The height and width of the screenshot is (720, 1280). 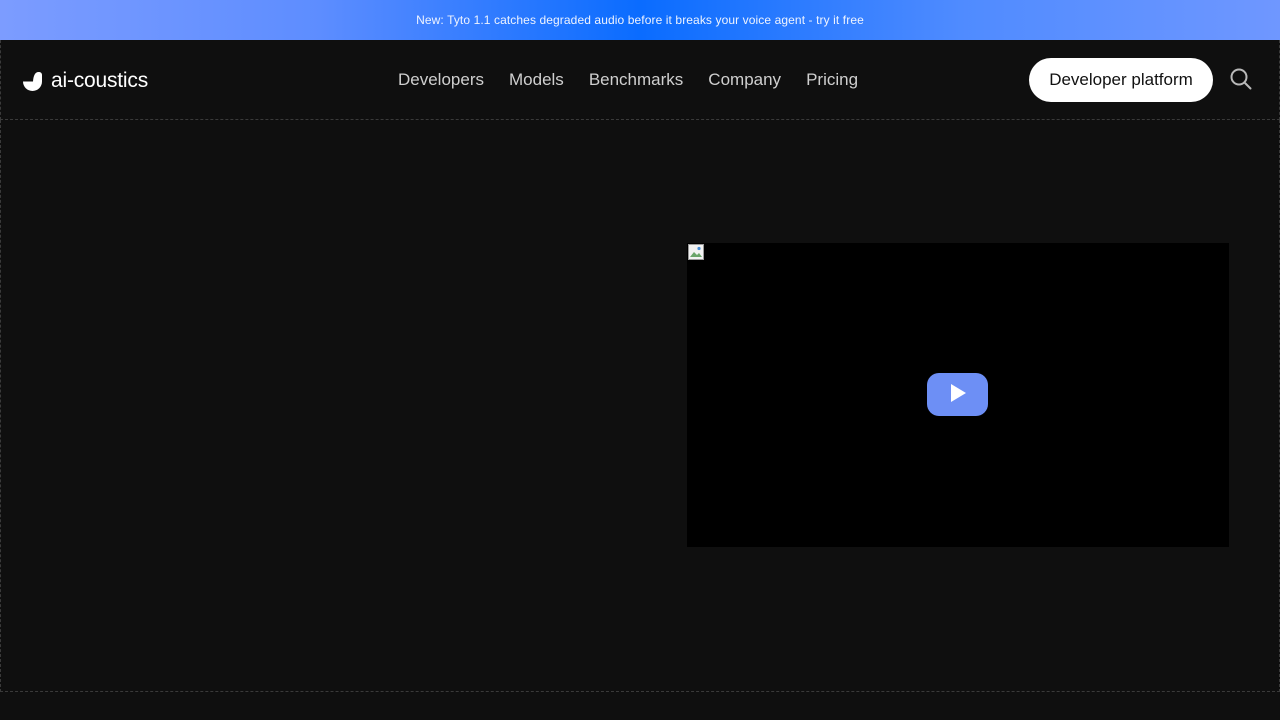 What do you see at coordinates (32, 81) in the screenshot?
I see `bird-logo-icon` at bounding box center [32, 81].